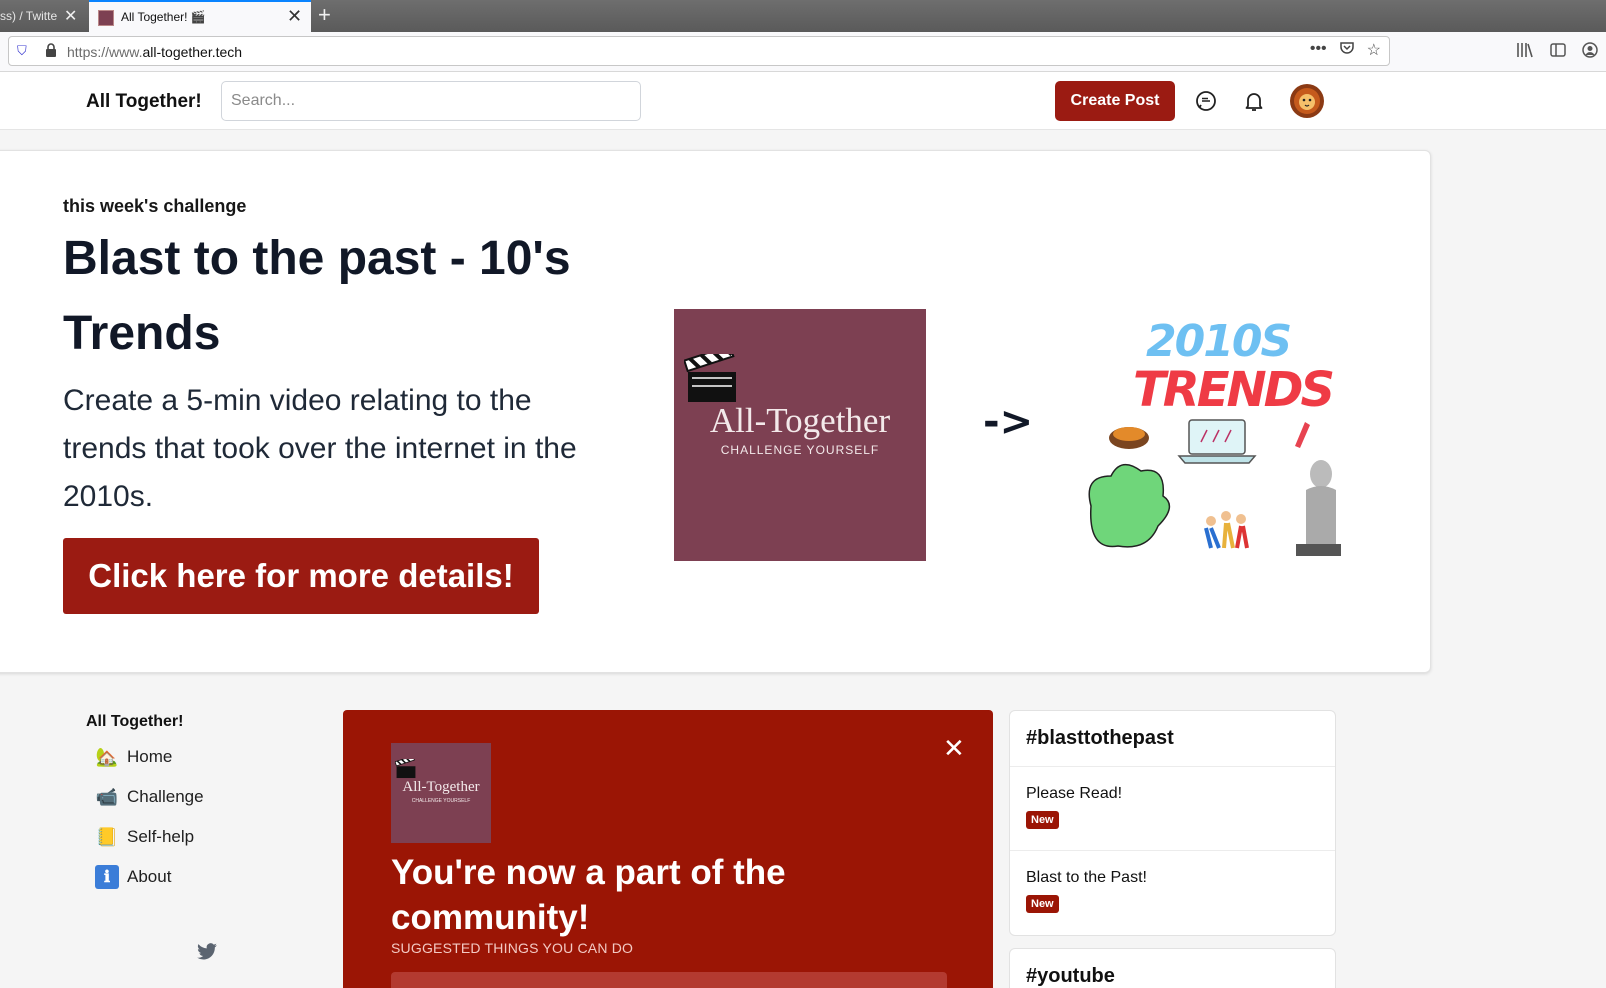 Image resolution: width=1606 pixels, height=988 pixels. Describe the element at coordinates (803, 101) in the screenshot. I see `site-header: All Together! Create Post` at that location.